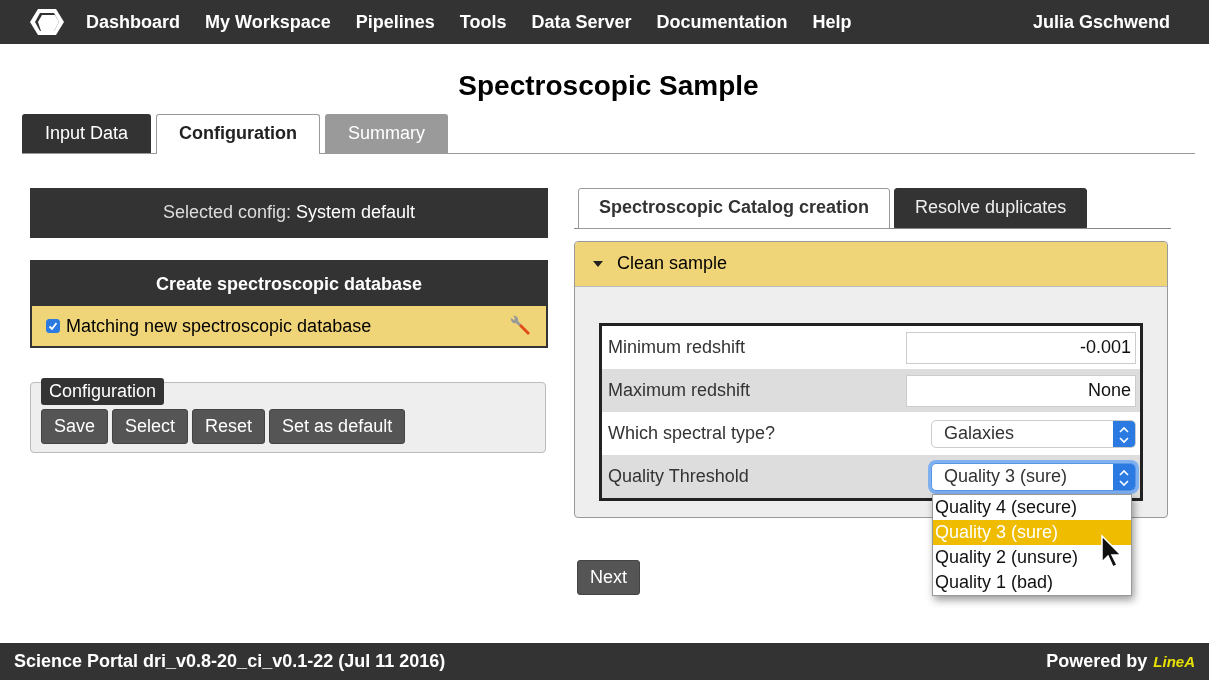 This screenshot has height=680, width=1209. I want to click on user-name: Julia Gschwend, so click(1101, 22).